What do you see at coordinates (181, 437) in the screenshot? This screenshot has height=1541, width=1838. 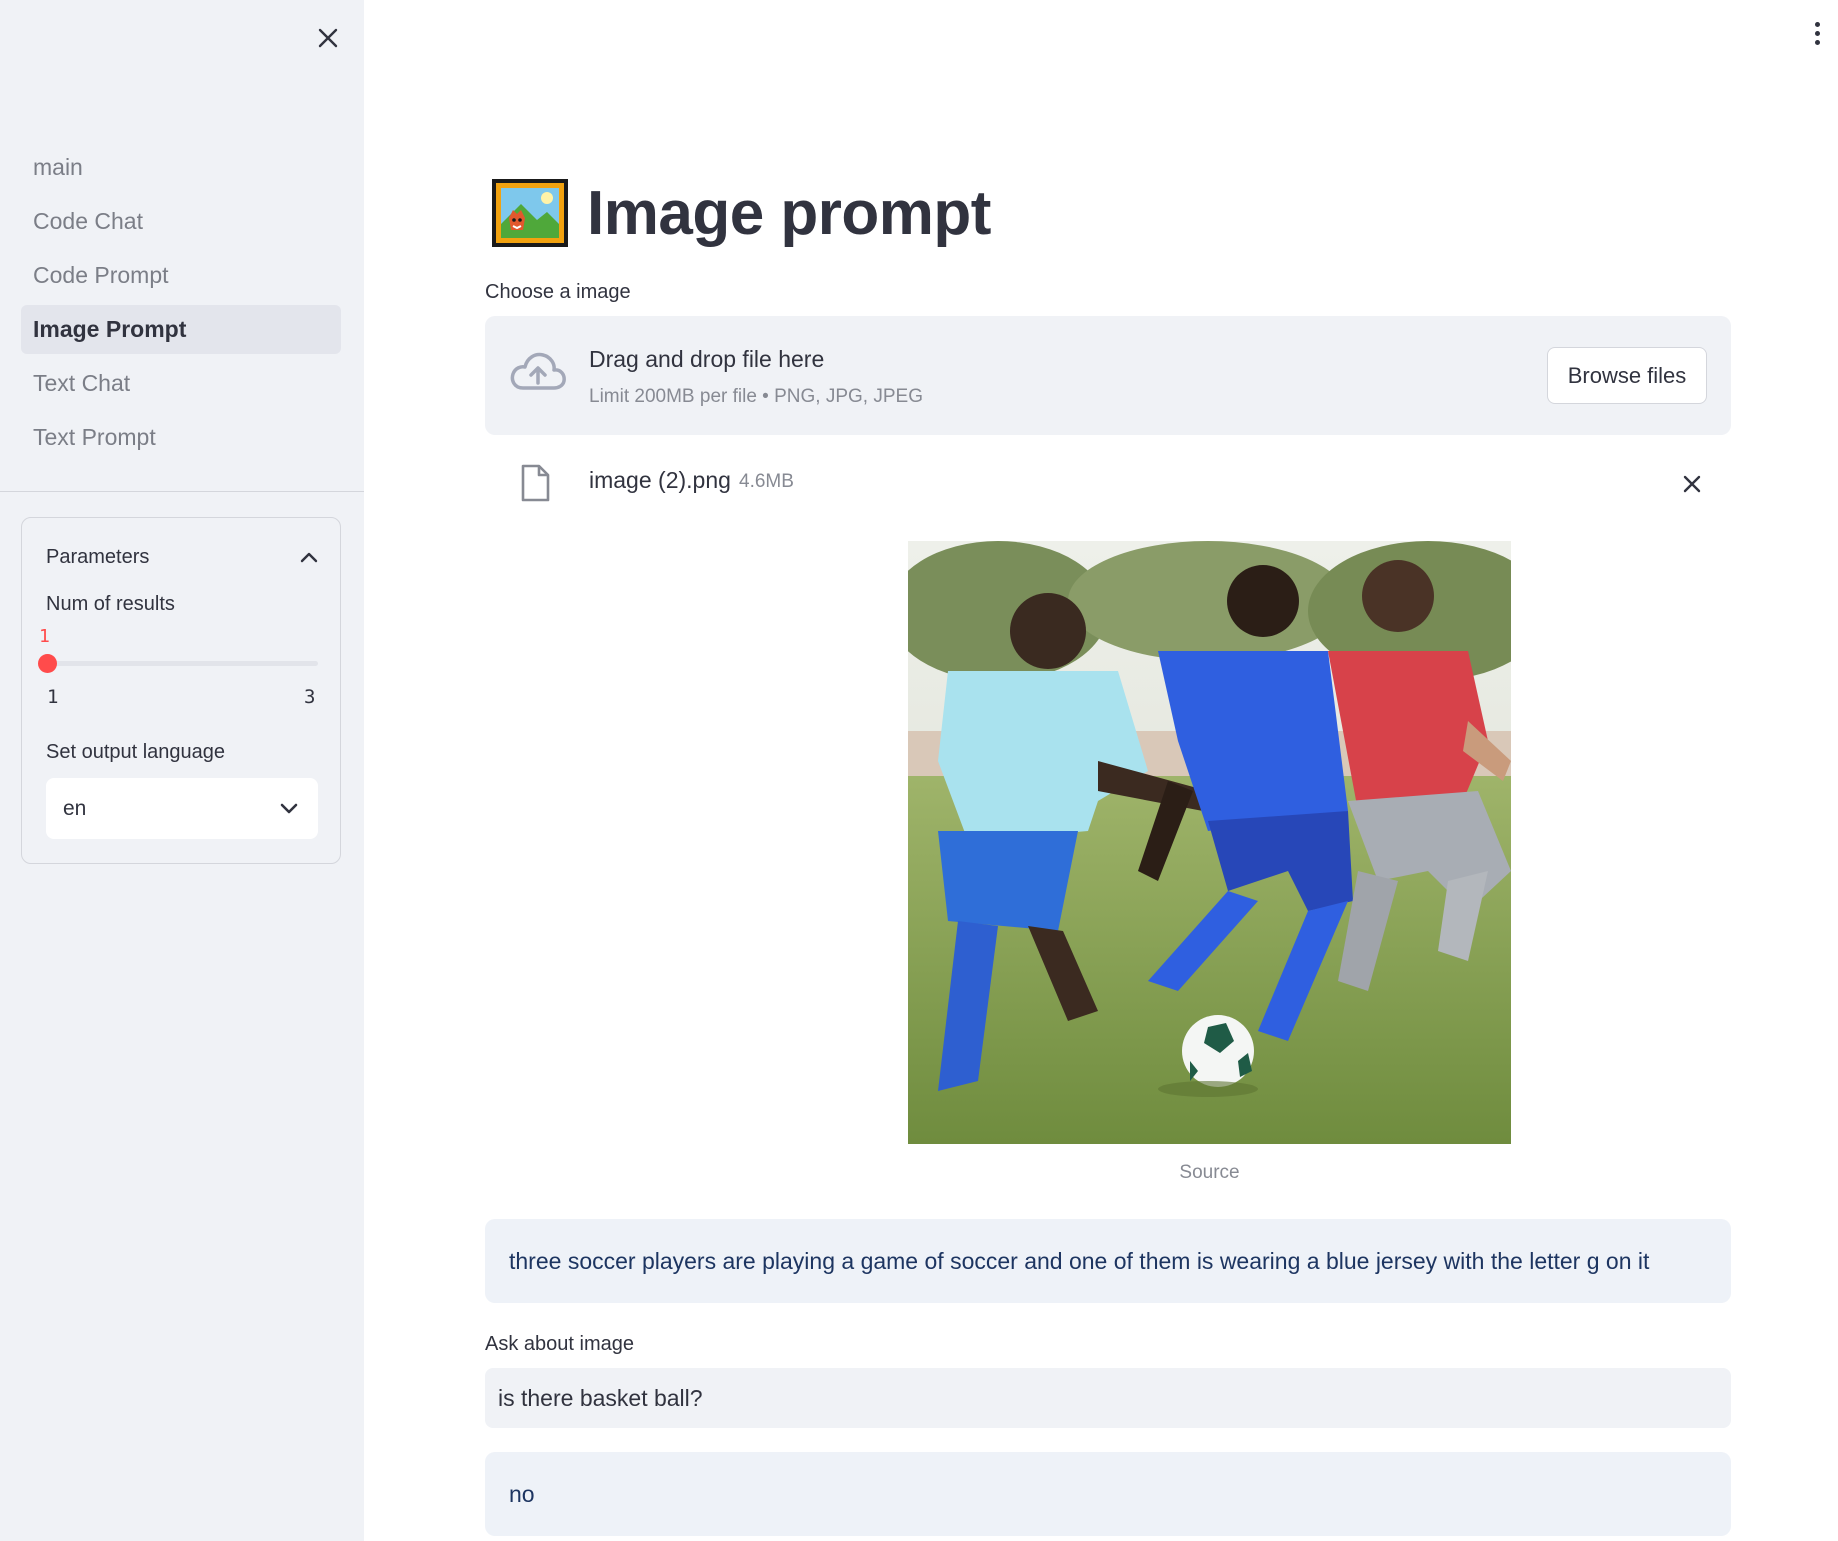 I see `nav-item-text-prompt: Text Prompt` at bounding box center [181, 437].